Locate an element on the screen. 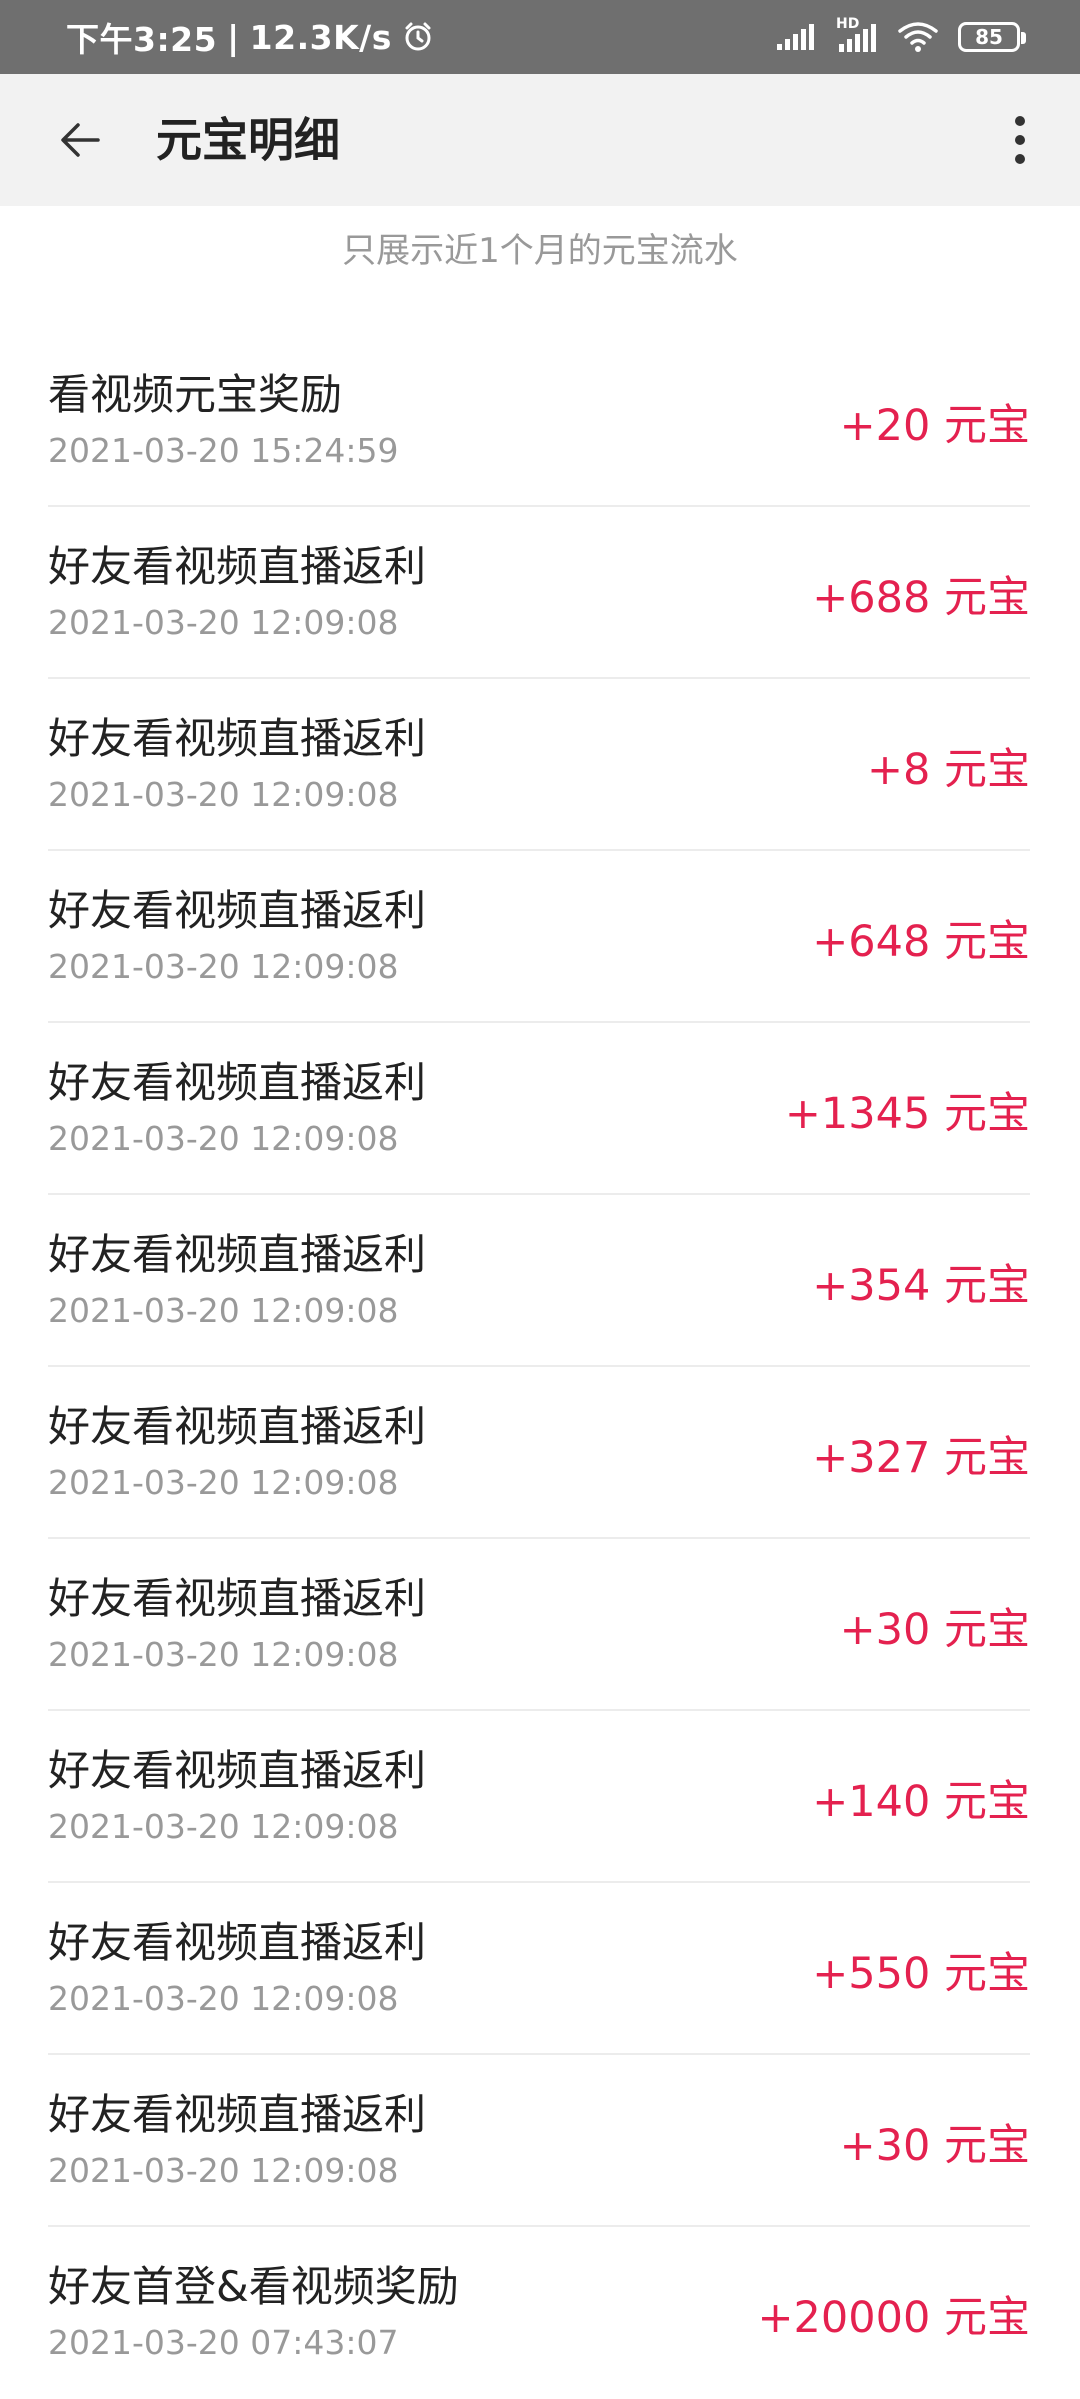 Image resolution: width=1080 pixels, height=2399 pixels. transaction-row: 好友看视频直播返利 2021-03-20 12:09:08 +688 元宝 is located at coordinates (539, 593).